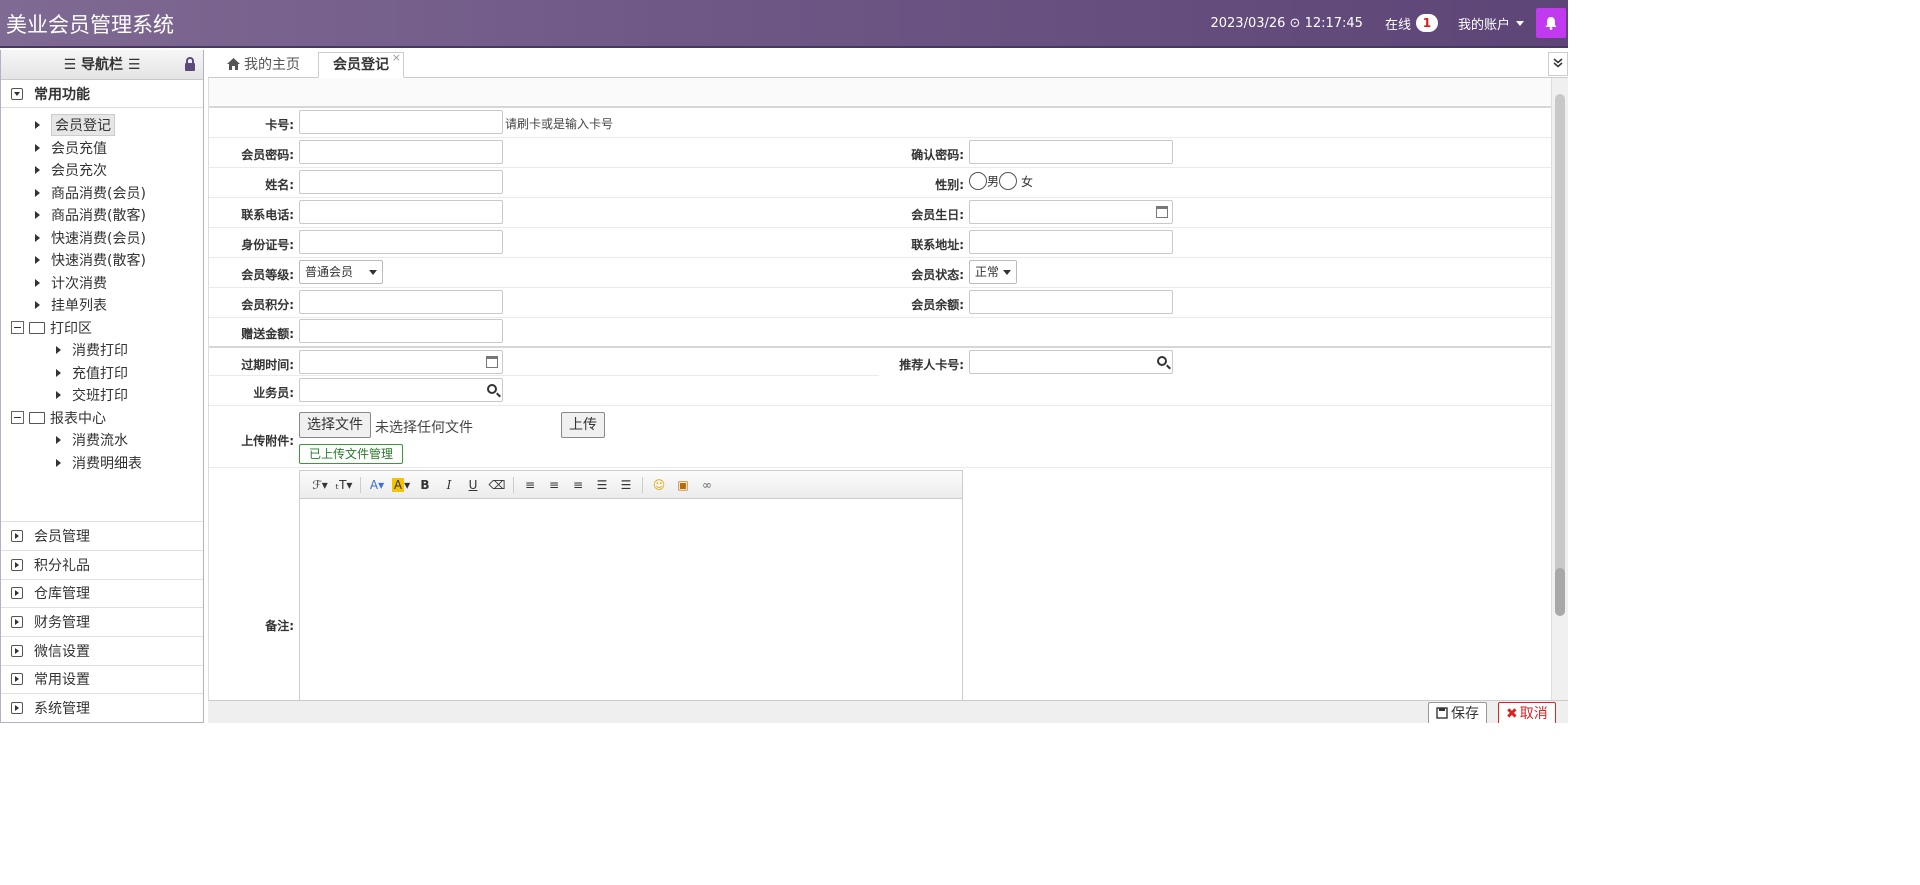  What do you see at coordinates (1512, 714) in the screenshot?
I see `close-icon: ✖` at bounding box center [1512, 714].